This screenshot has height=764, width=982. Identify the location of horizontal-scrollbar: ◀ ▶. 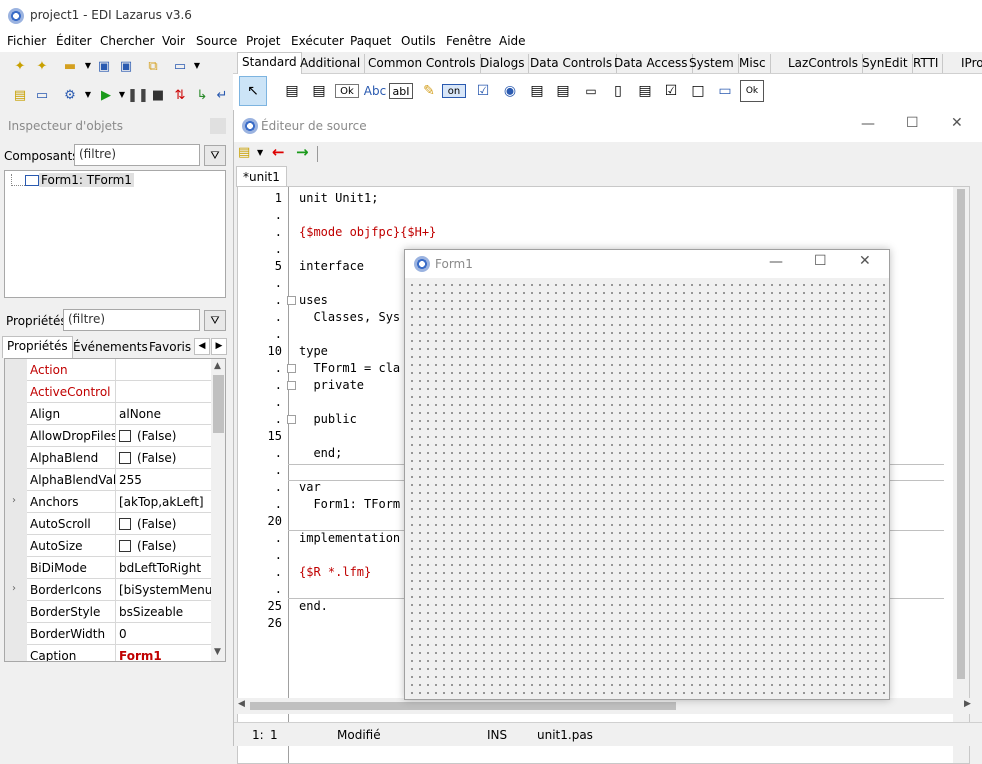
(607, 706).